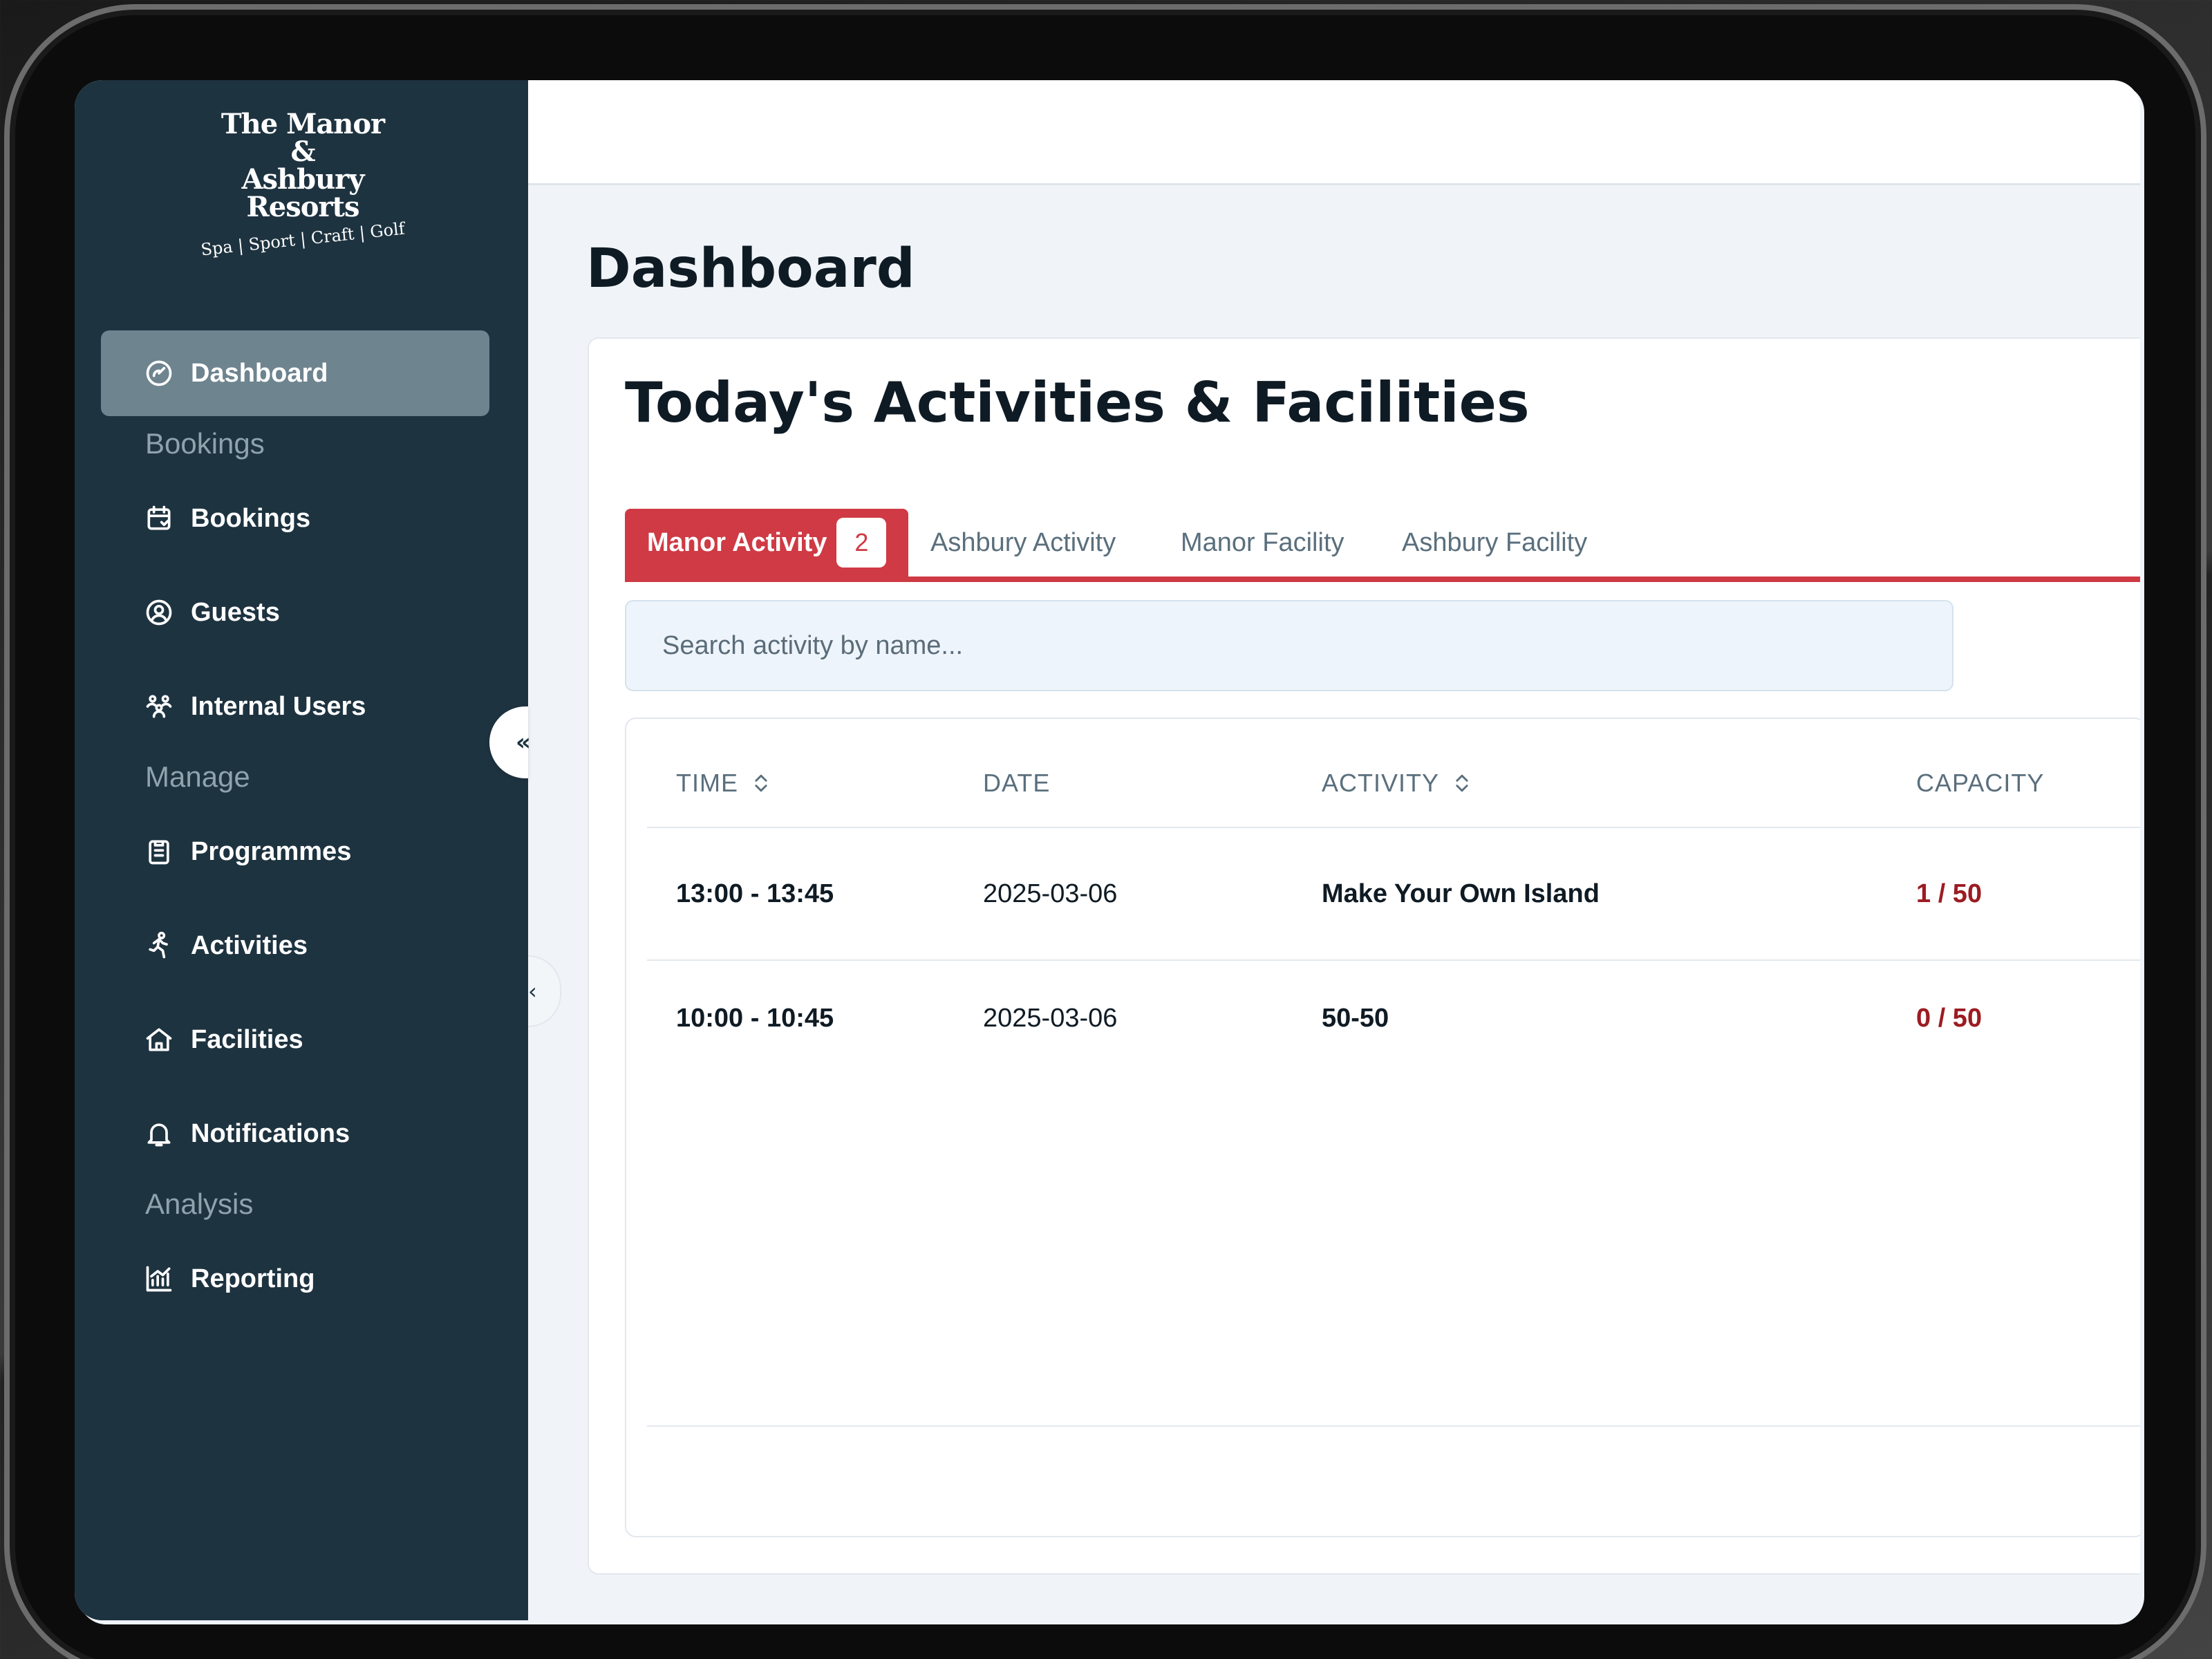 The image size is (2212, 1659). I want to click on logo-tagline: Spa | Sport | Craft | Golf, so click(303, 239).